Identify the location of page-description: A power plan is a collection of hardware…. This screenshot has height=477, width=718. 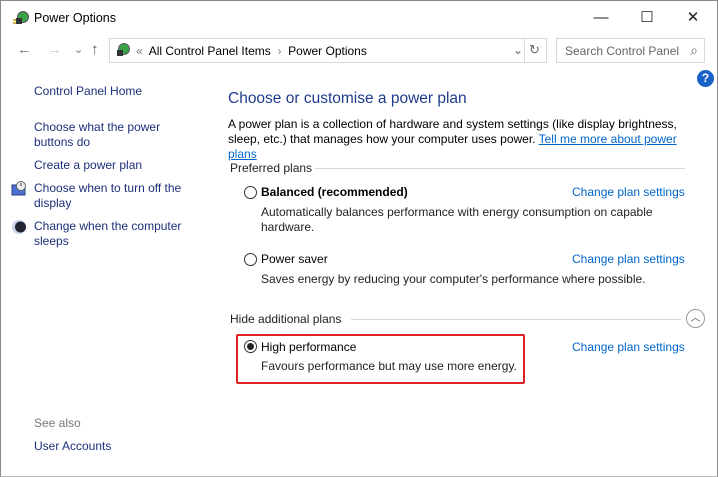
(458, 139).